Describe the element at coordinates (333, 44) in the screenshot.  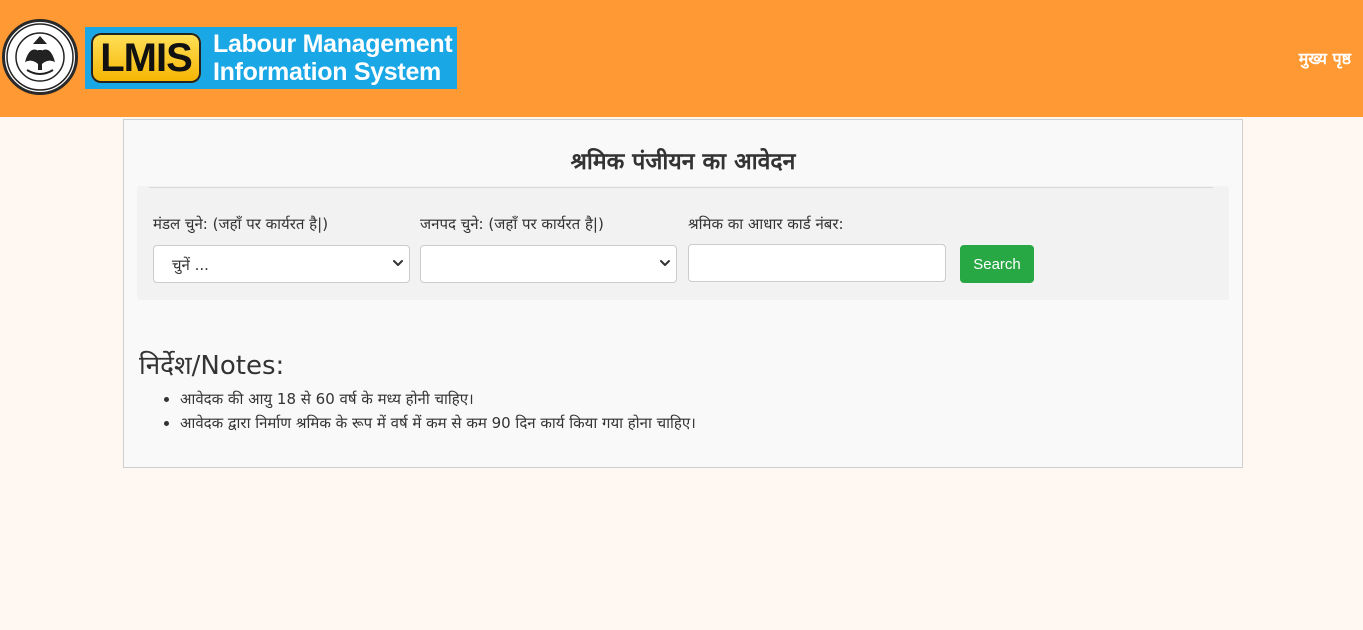
I see `logo-line-1: Labour Management` at that location.